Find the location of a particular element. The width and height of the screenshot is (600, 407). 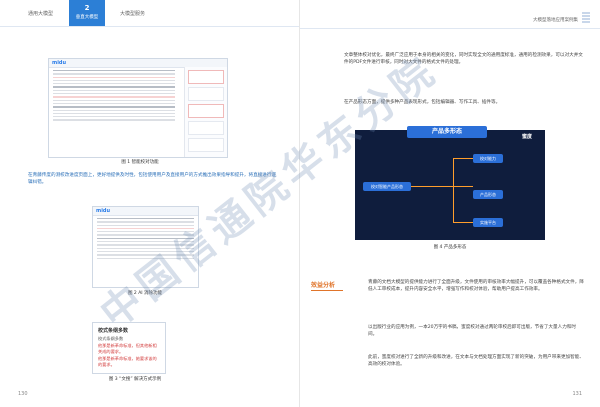

analysis-heading: 效益分析 is located at coordinates (323, 285).